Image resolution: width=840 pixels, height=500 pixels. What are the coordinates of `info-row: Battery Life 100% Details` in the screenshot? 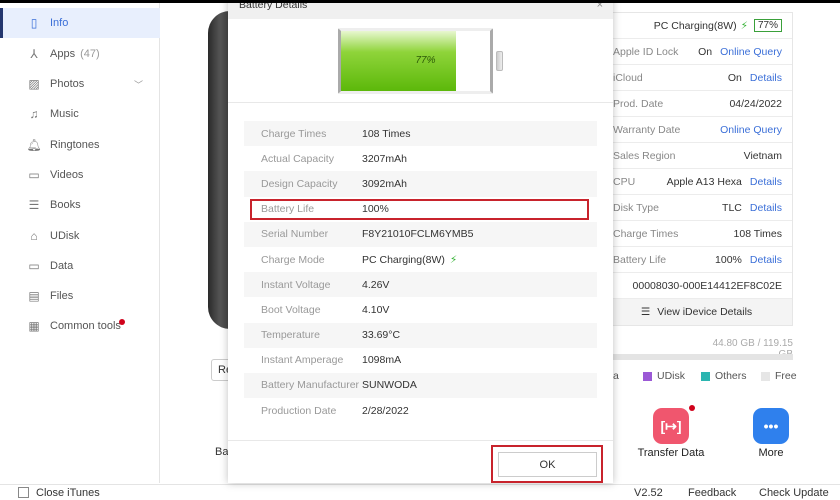 It's located at (696, 260).